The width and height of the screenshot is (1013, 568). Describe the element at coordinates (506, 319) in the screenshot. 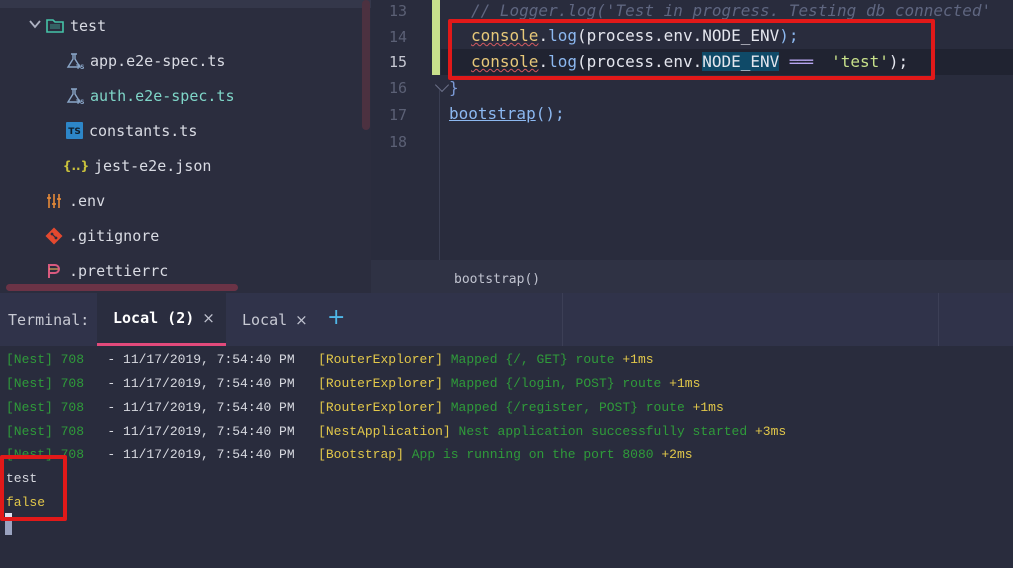

I see `terminal-tab-bar: Terminal: Local (2) × Local × +` at that location.